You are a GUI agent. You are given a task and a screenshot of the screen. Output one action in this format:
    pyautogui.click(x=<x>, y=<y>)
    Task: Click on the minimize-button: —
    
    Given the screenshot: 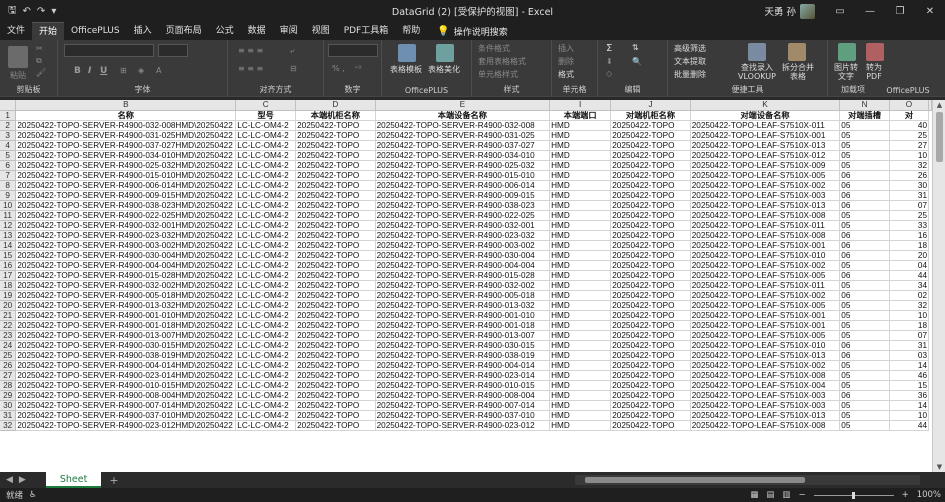 What is the action you would take?
    pyautogui.click(x=870, y=11)
    